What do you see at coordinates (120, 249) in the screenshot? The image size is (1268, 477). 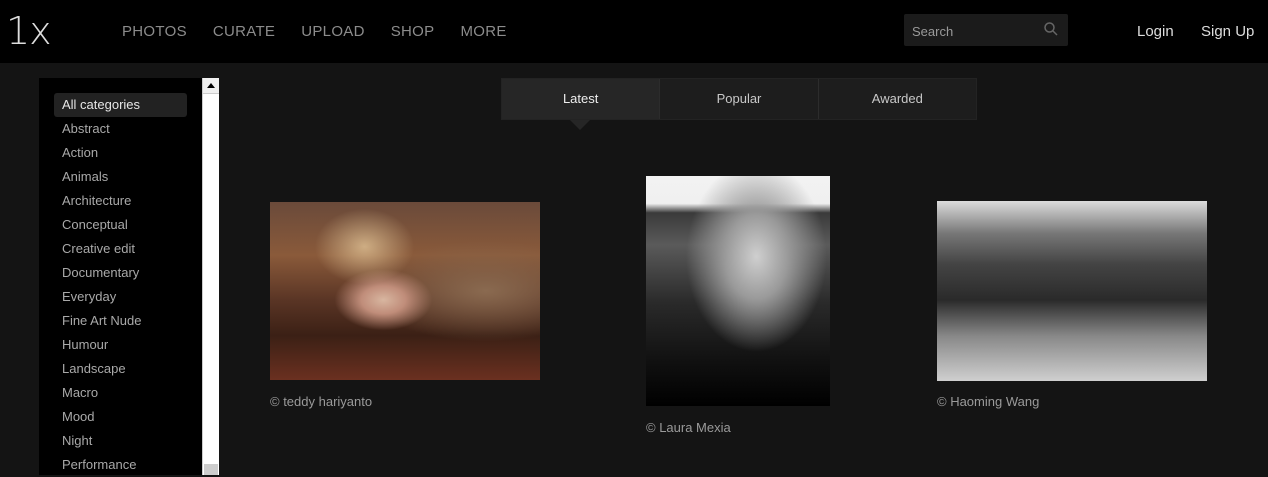 I see `category-creative-edit: Creative edit` at bounding box center [120, 249].